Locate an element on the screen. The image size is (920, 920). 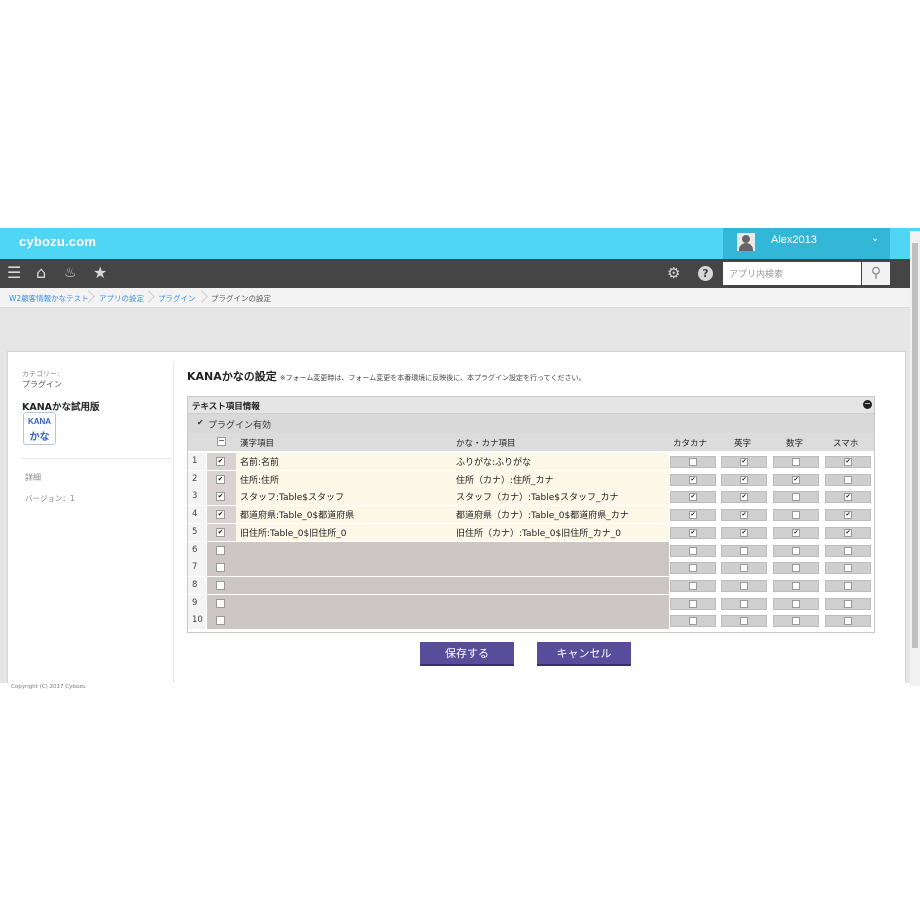
kanji-field-cell: 都道府県:Table_0$都道府県 is located at coordinates (344, 514).